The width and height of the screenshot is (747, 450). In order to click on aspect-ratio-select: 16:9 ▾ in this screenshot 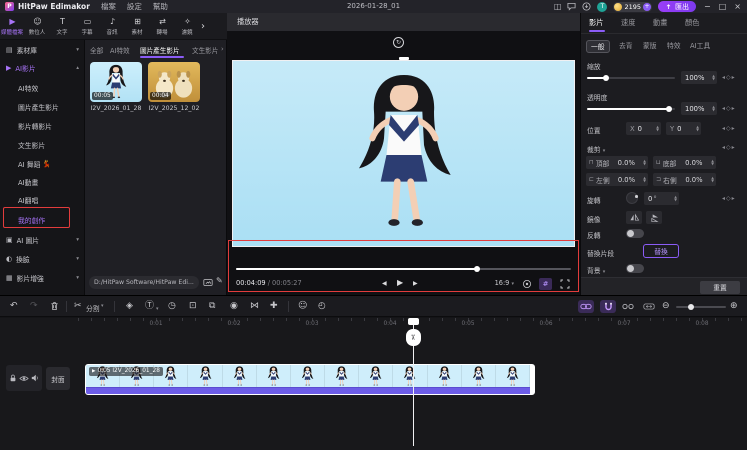, I will do `click(504, 283)`.